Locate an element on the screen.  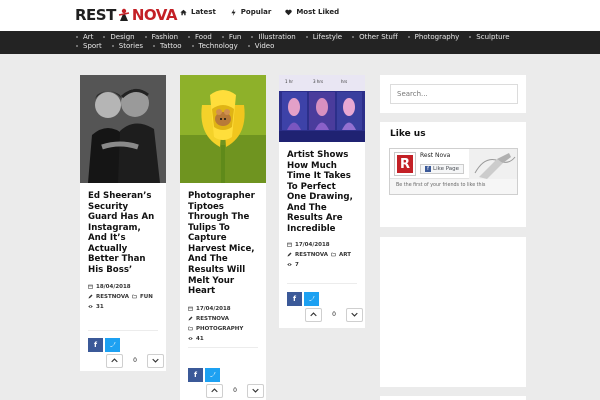
logo-text-rest: REST is located at coordinates (95, 15).